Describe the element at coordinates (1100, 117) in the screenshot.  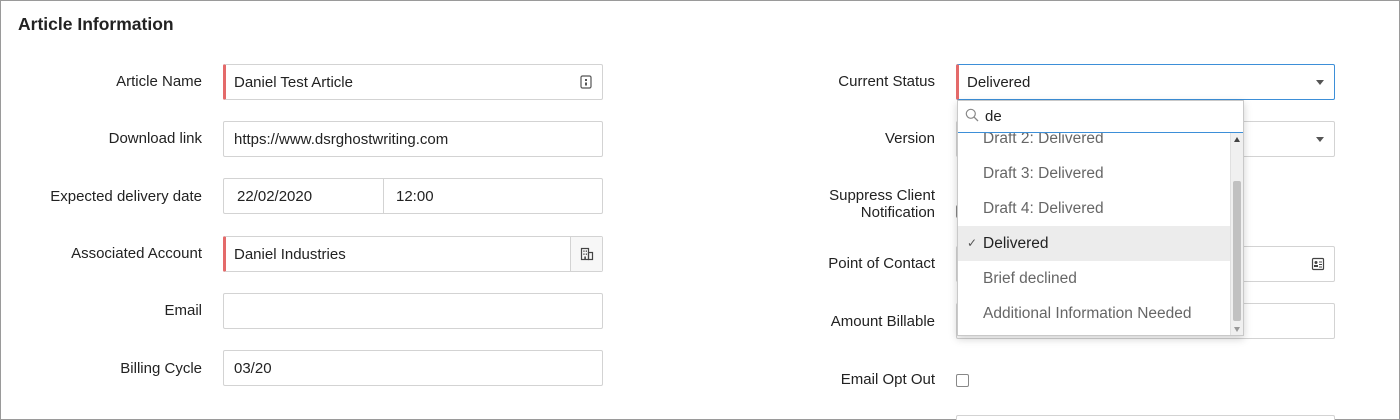
I see `dropdown-search-field: de` at that location.